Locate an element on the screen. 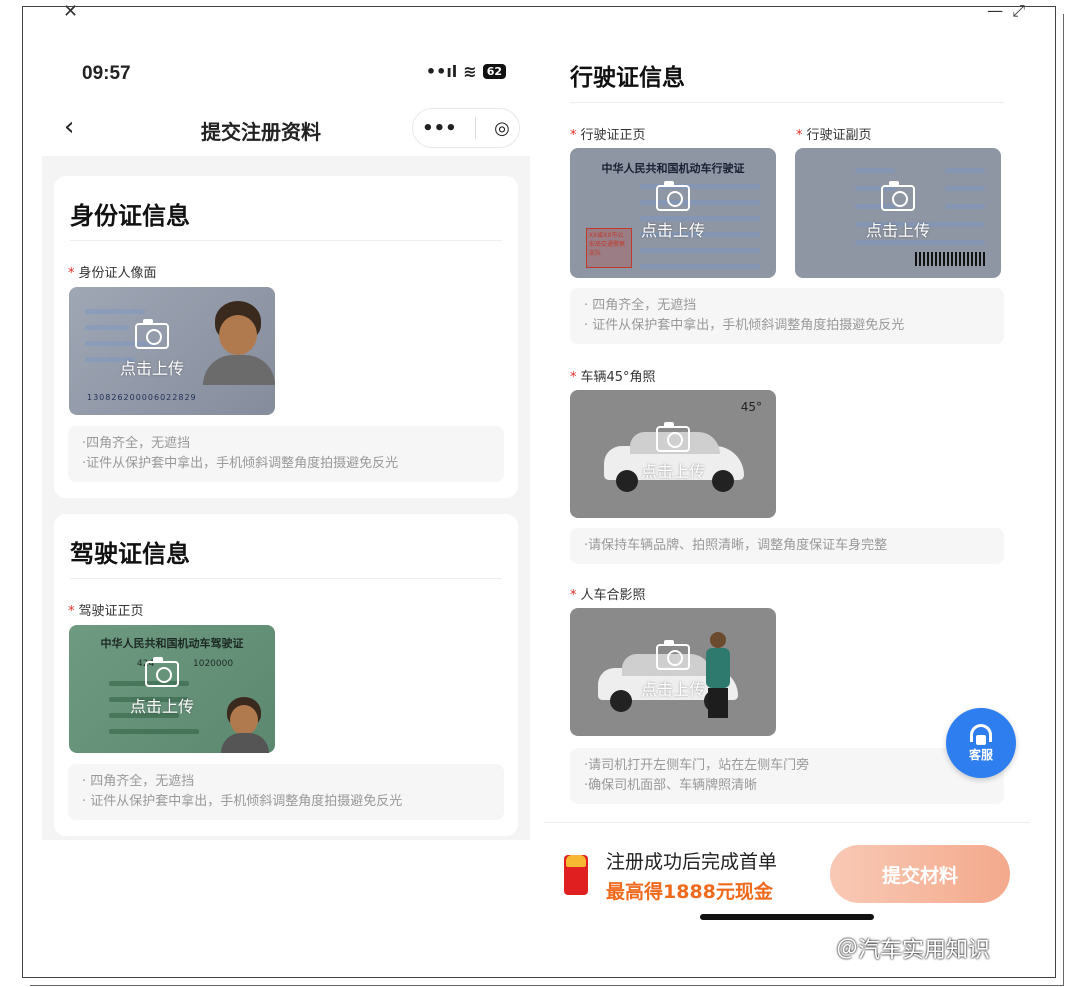 Image resolution: width=1080 pixels, height=987 pixels. vehicle-section-title: 行驶证信息 is located at coordinates (627, 78).